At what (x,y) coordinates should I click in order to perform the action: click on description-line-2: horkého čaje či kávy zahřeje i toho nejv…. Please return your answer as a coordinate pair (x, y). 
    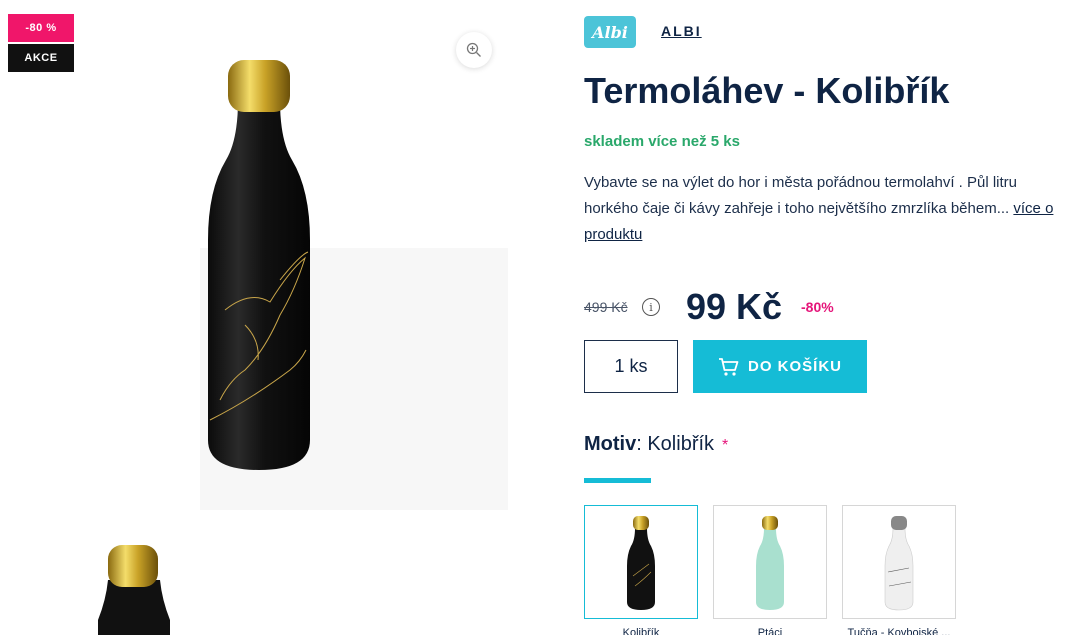
    Looking at the image, I should click on (833, 209).